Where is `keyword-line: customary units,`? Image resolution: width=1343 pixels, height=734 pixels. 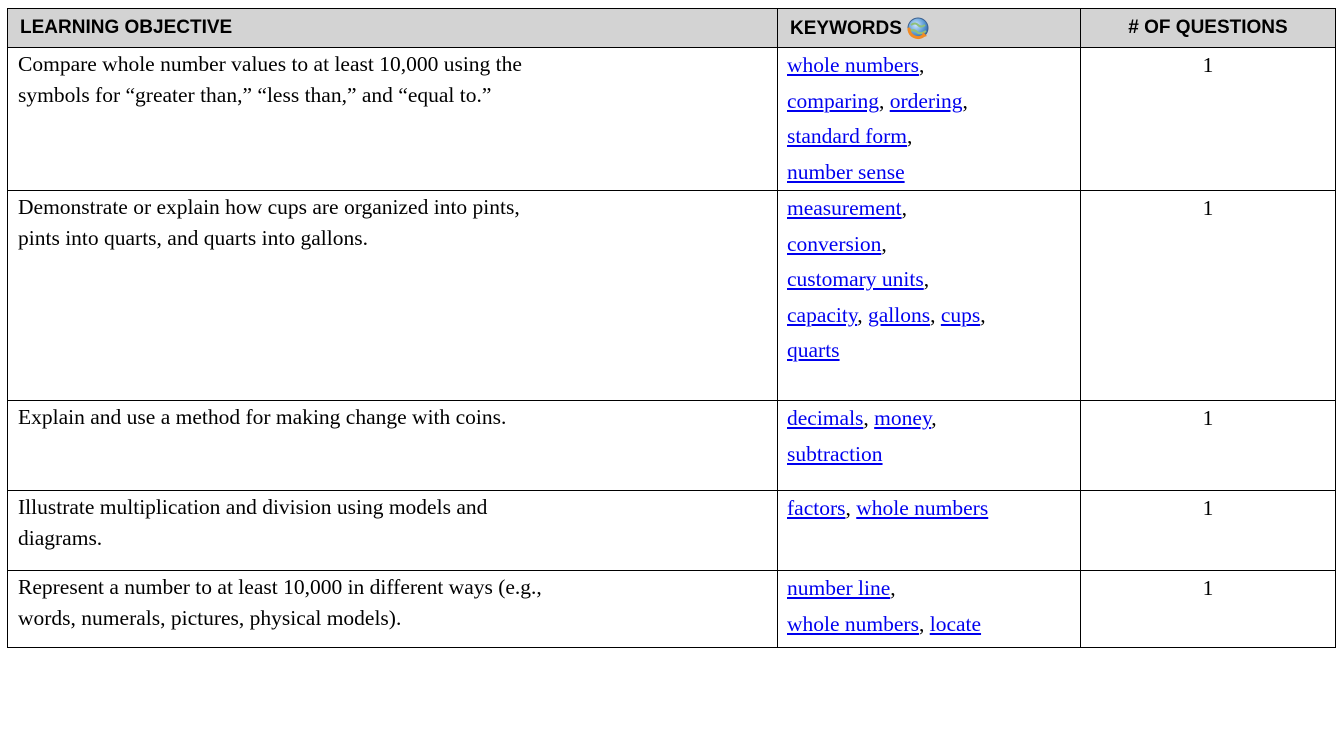
keyword-line: customary units, is located at coordinates (928, 280).